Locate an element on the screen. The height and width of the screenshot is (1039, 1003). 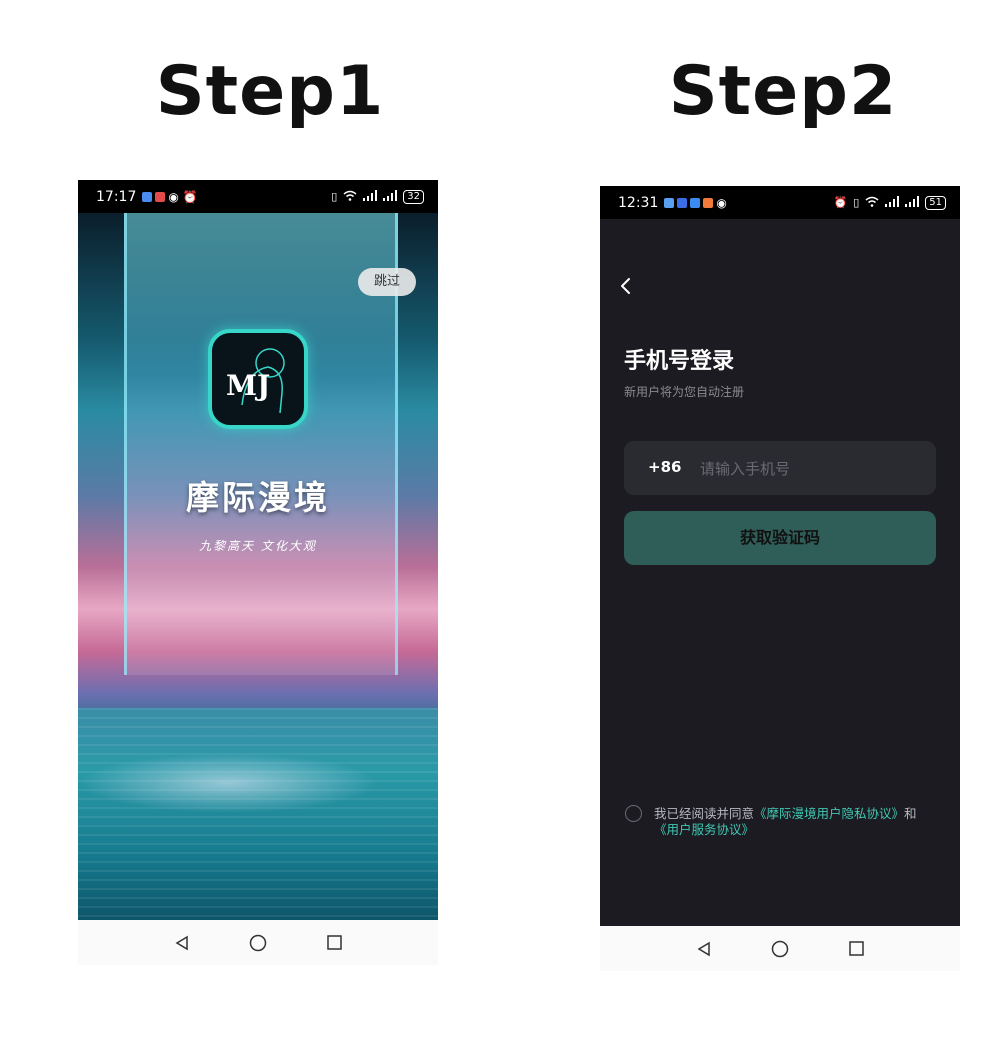
get-code-button: 获取验证码 is located at coordinates (780, 538).